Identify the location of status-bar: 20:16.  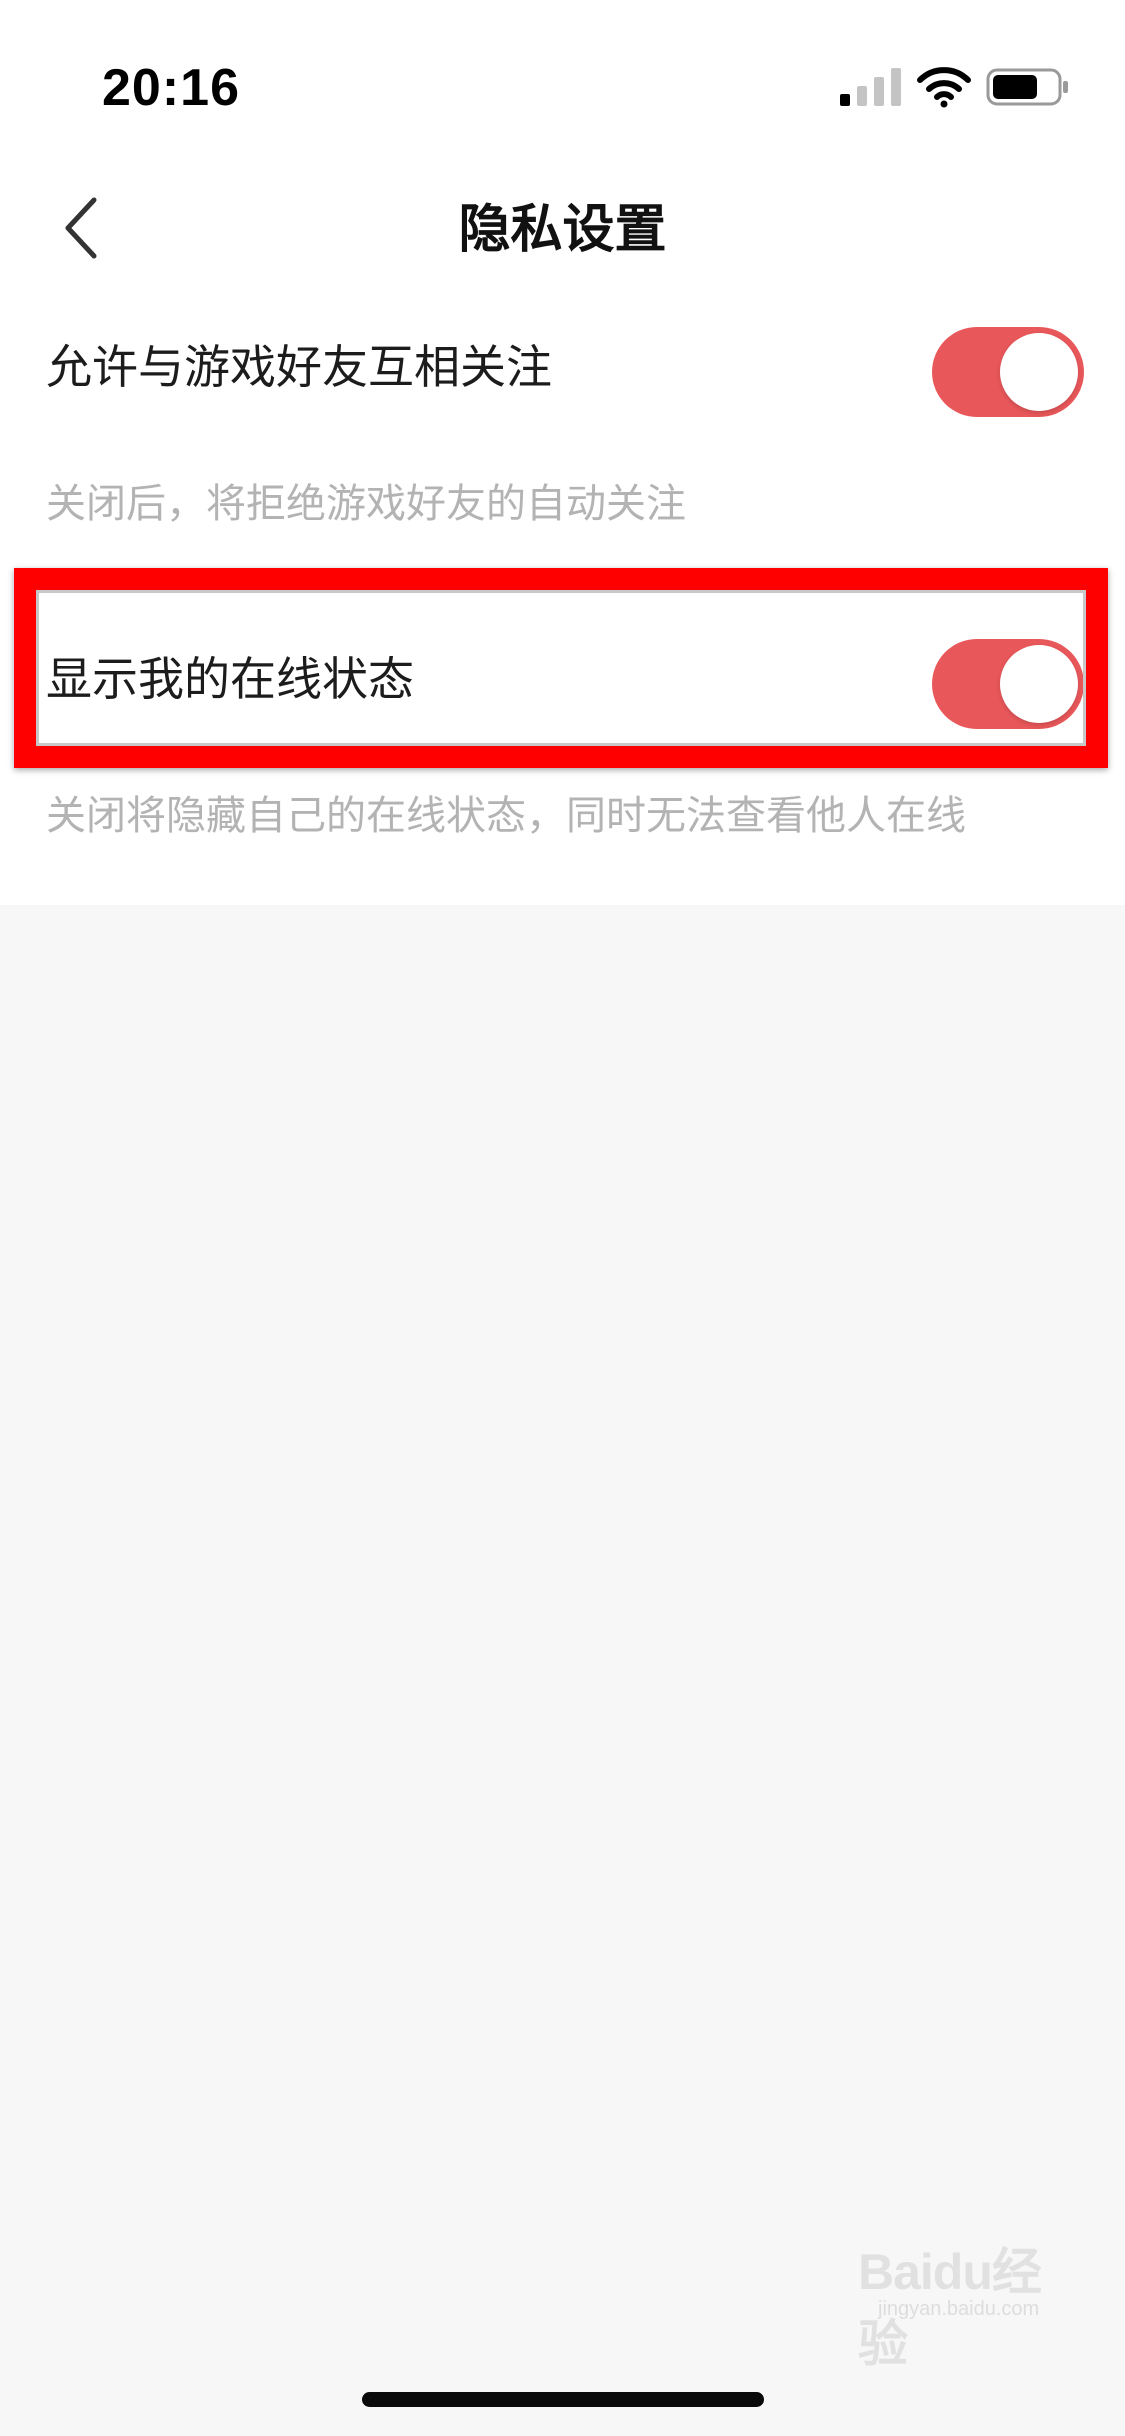
(562, 85).